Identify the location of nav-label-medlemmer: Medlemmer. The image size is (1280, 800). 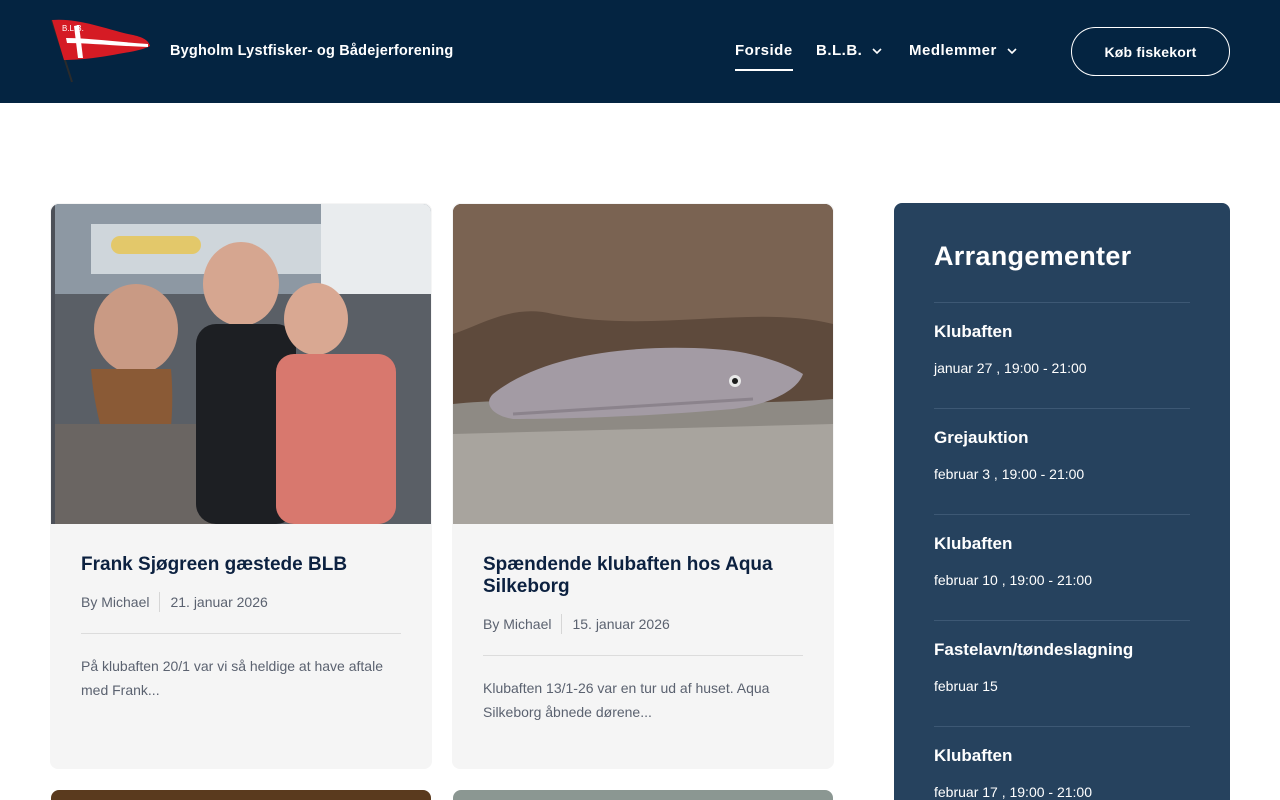
(953, 50).